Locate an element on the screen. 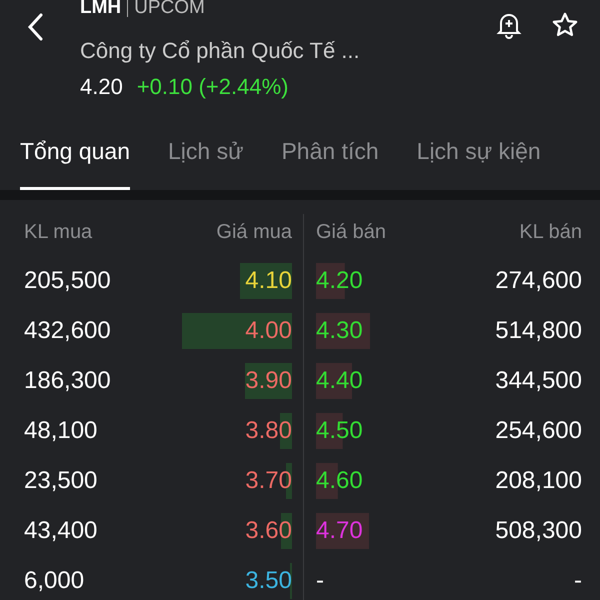  column-header: KL bán is located at coordinates (550, 232).